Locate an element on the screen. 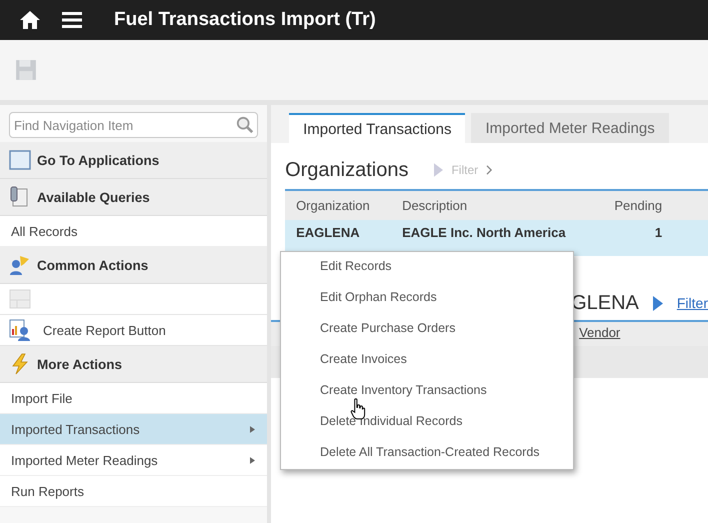 This screenshot has height=523, width=708. nav-section-header: Go To Applications is located at coordinates (134, 160).